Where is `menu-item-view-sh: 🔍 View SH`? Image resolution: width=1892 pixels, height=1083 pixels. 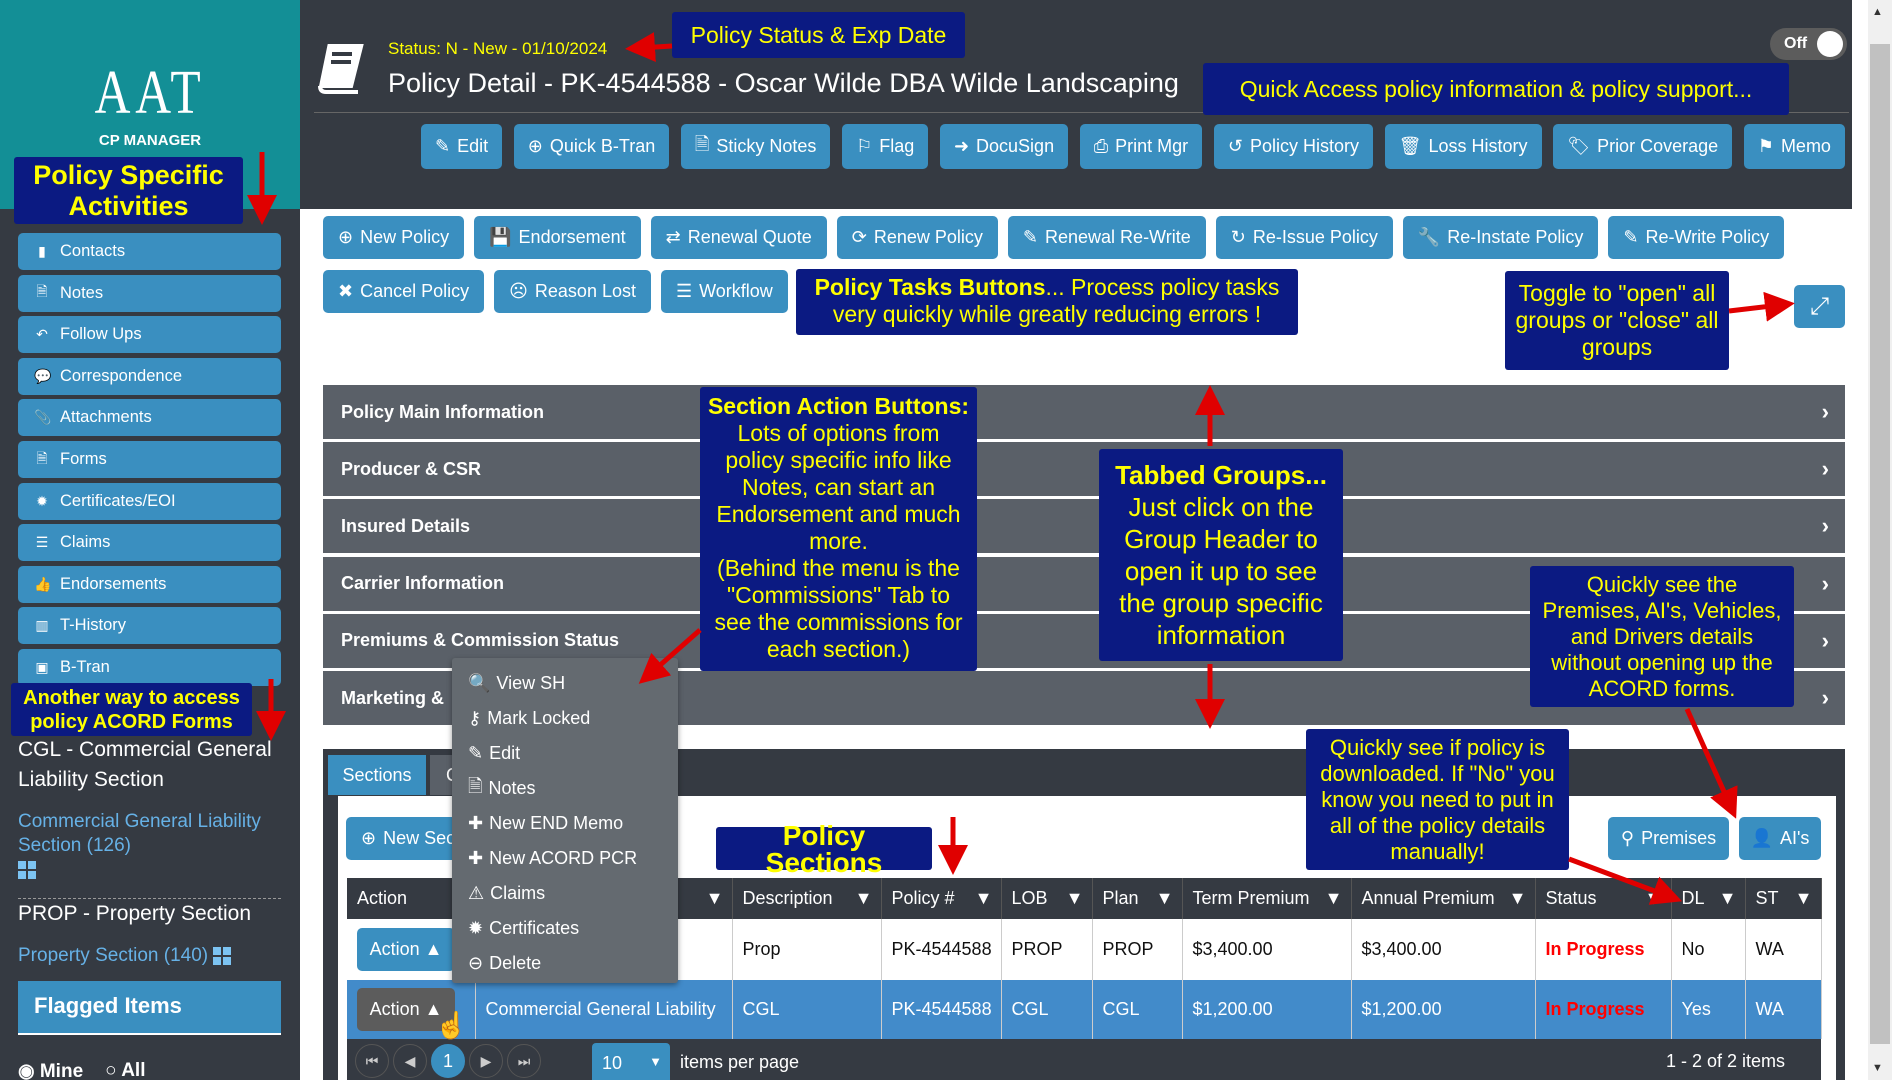
menu-item-view-sh: 🔍 View SH is located at coordinates (565, 683).